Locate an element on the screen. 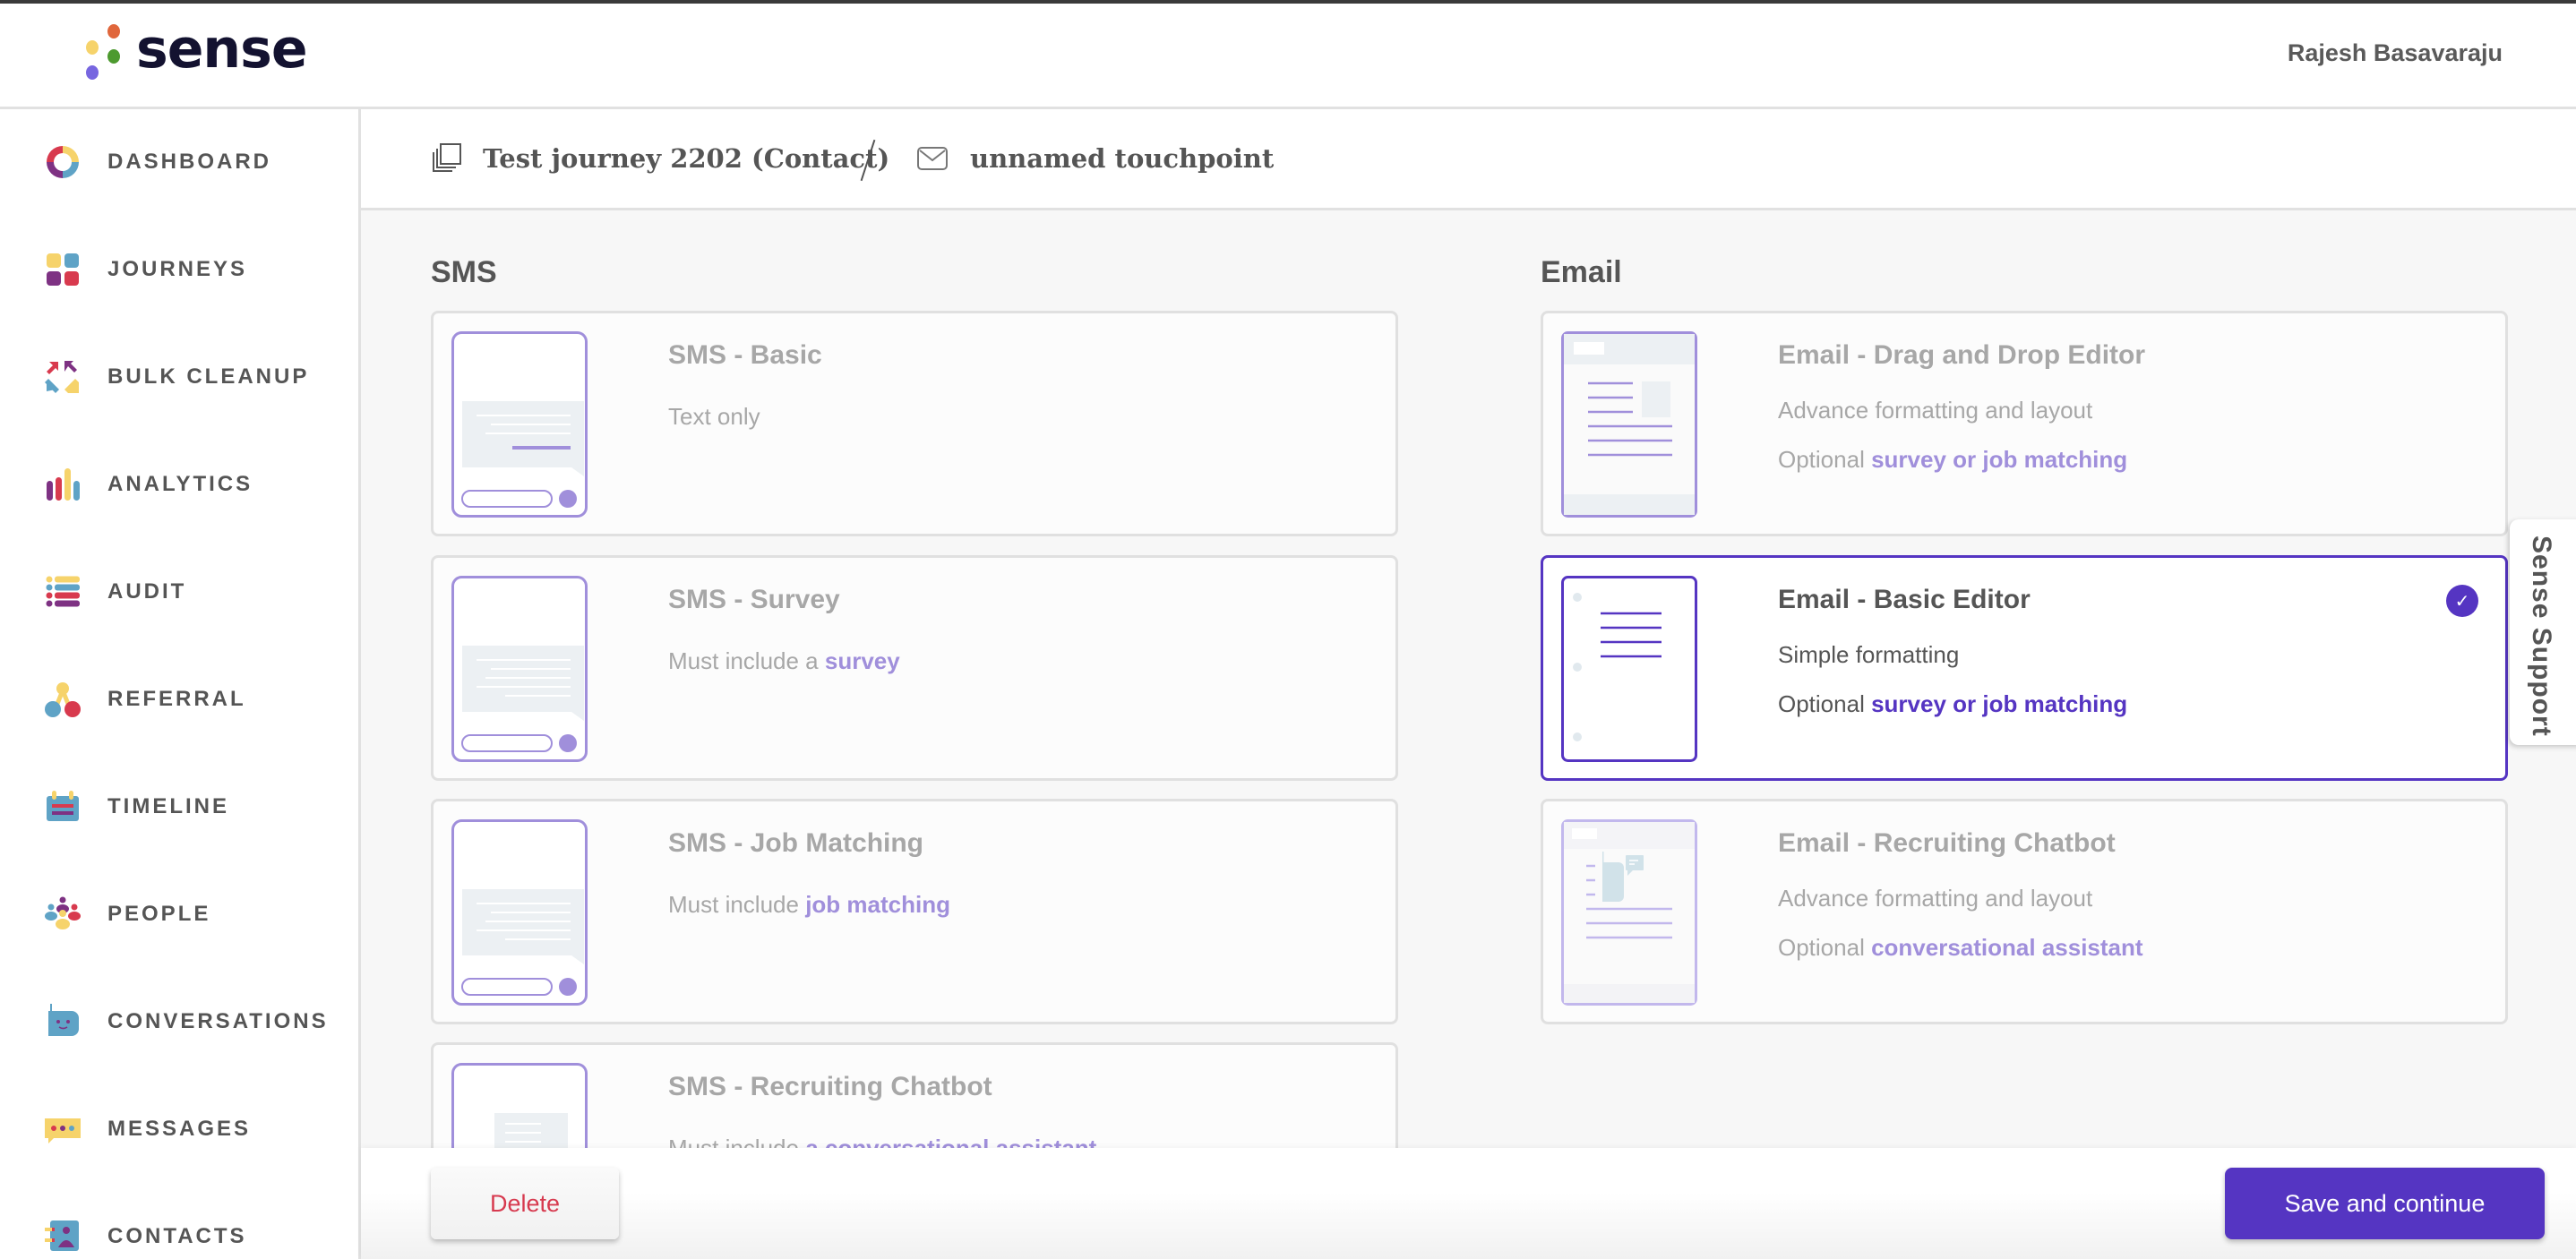 The height and width of the screenshot is (1259, 2576). breadcrumb-journey: Test journey 2202 (Contact) is located at coordinates (660, 158).